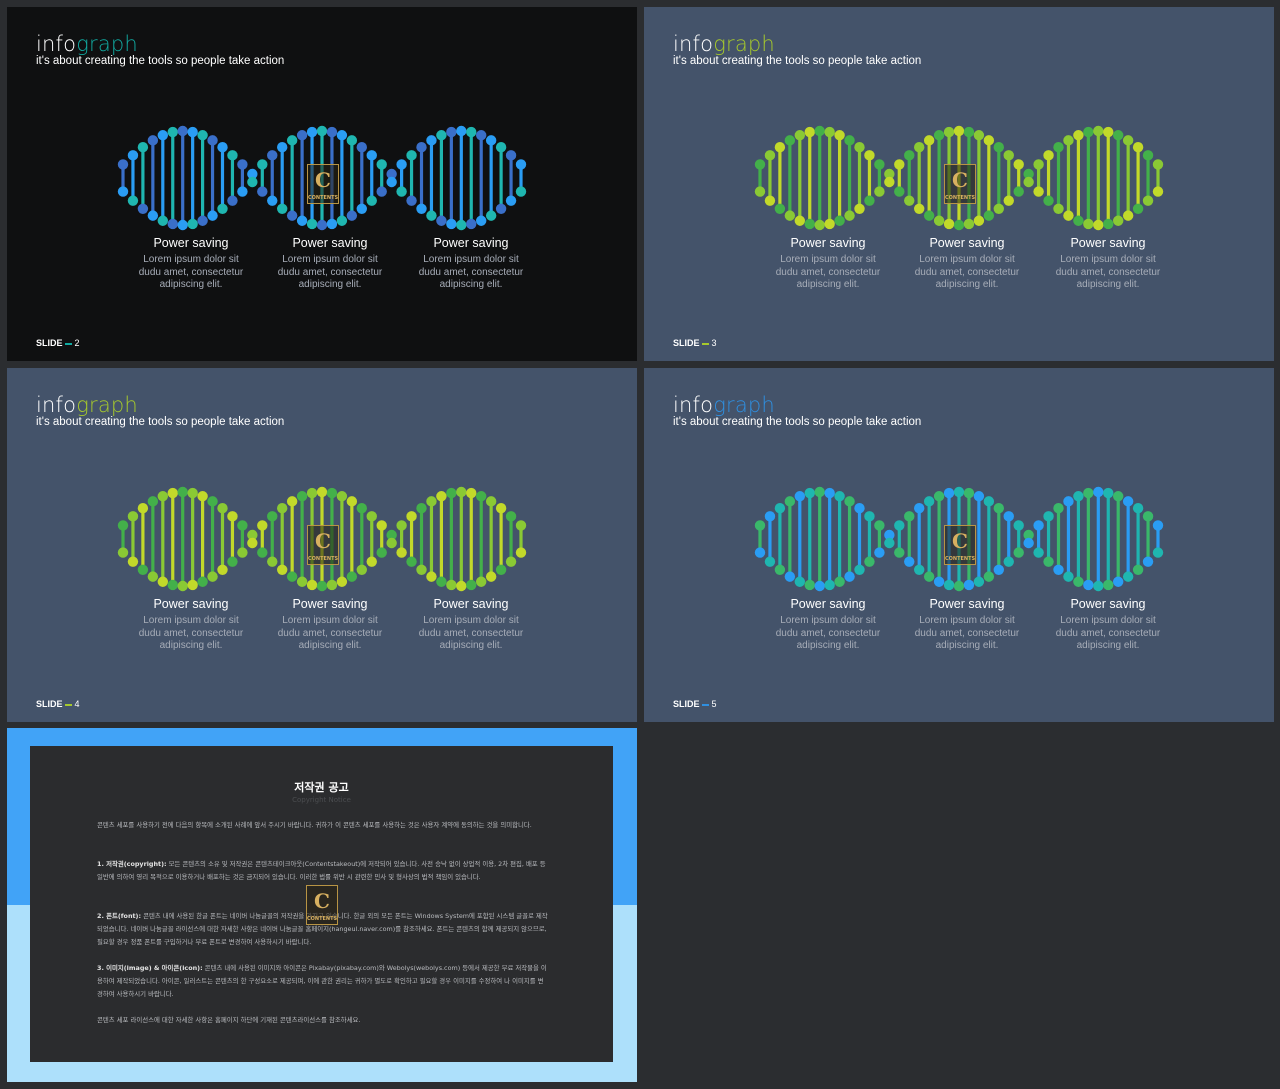 This screenshot has height=1089, width=1280. I want to click on slide-footer: SLIDE 2, so click(58, 343).